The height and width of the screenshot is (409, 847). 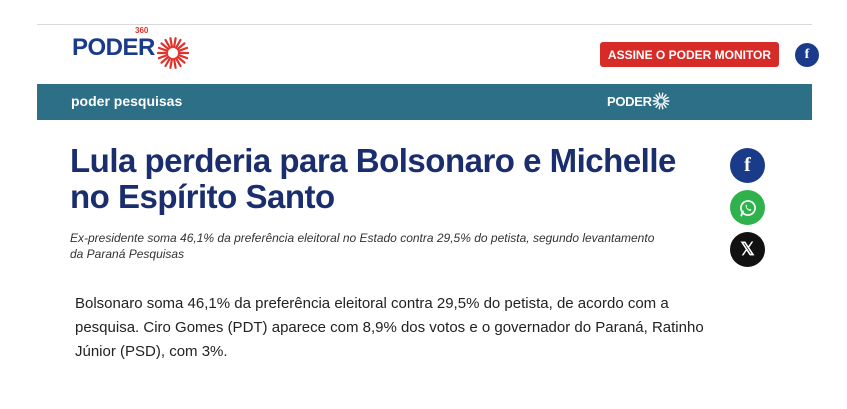 What do you see at coordinates (424, 102) in the screenshot?
I see `section-band: poder pesquisas PODER` at bounding box center [424, 102].